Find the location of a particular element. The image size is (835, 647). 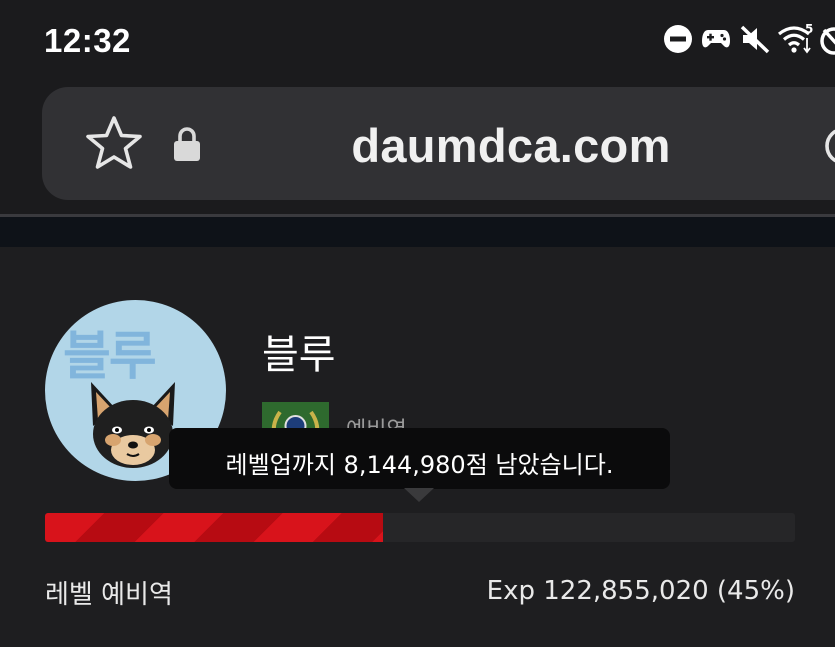

do-not-disturb-icon is located at coordinates (678, 39).